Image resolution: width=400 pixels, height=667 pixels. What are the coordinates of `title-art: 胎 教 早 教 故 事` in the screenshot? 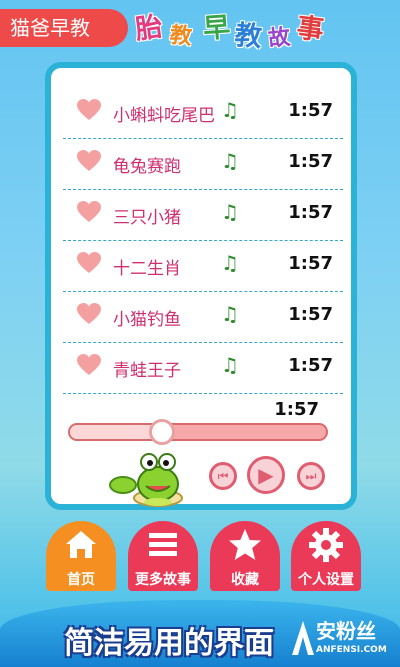 It's located at (239, 29).